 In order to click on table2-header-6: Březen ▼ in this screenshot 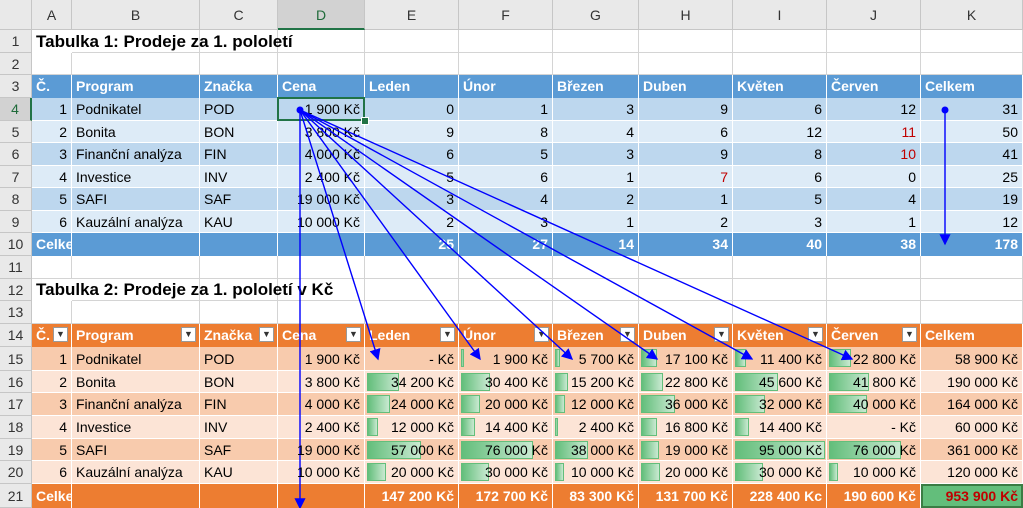, I will do `click(596, 335)`.